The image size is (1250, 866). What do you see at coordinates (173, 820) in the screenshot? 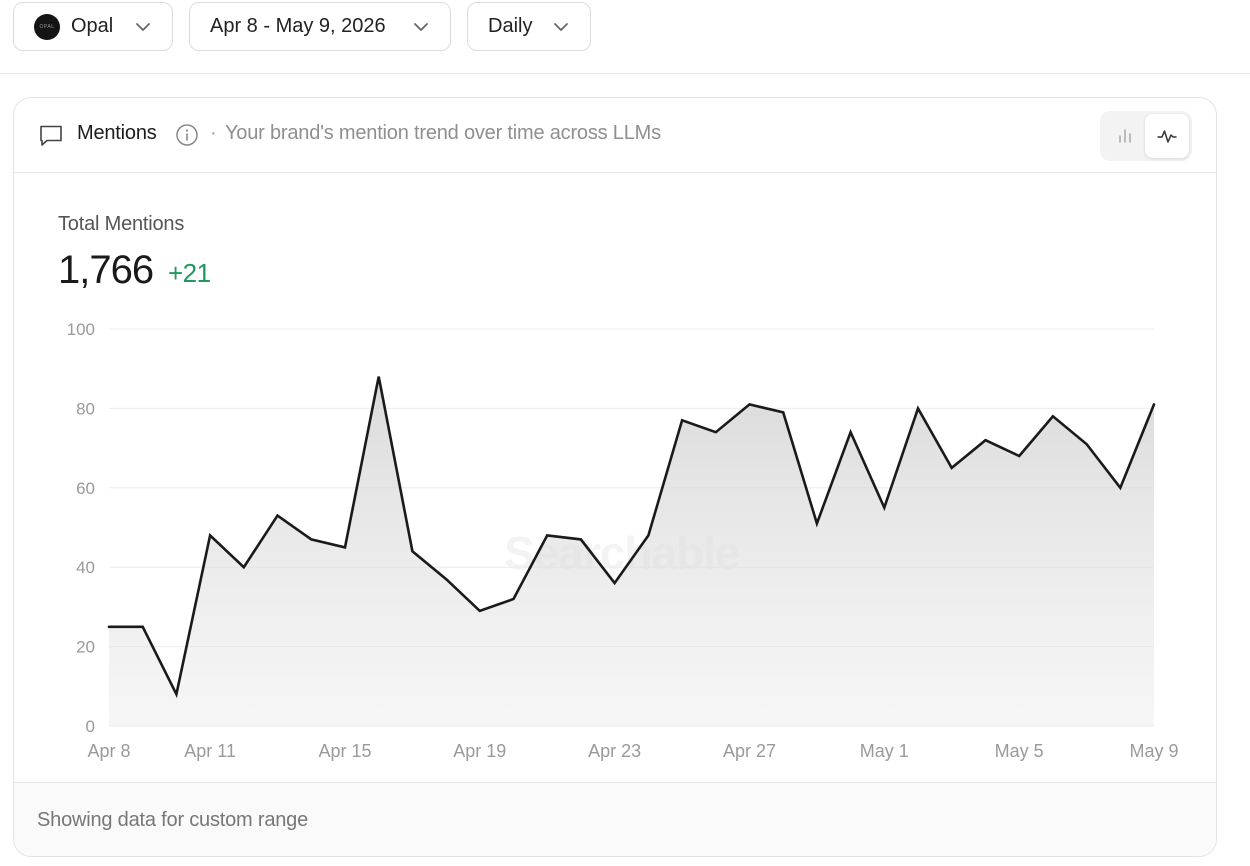
I see `footer-text: Showing data for custom range` at bounding box center [173, 820].